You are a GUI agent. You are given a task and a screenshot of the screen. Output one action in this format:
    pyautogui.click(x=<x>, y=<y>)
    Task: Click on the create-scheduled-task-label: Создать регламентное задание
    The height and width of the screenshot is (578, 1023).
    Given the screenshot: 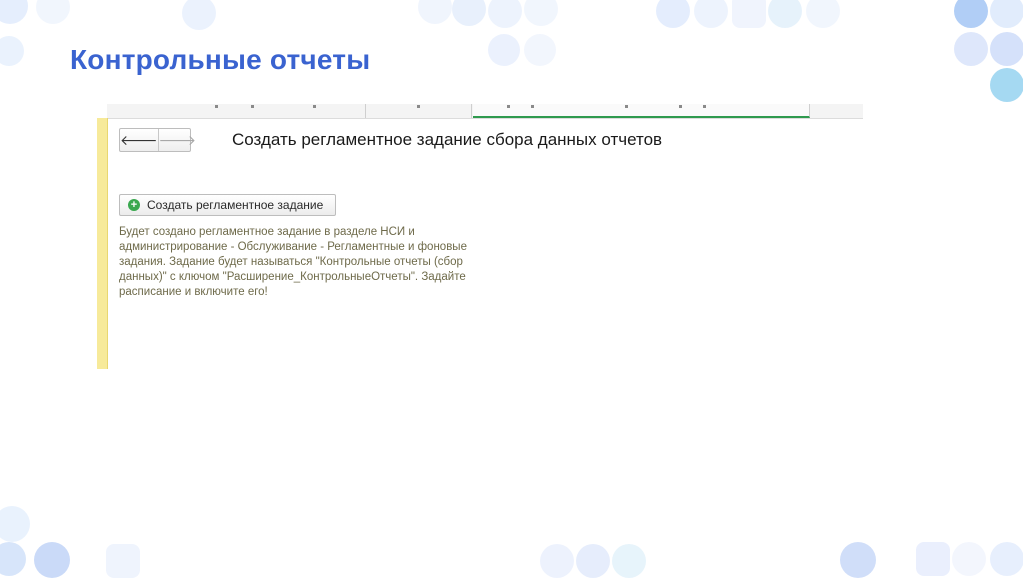 What is the action you would take?
    pyautogui.click(x=235, y=205)
    